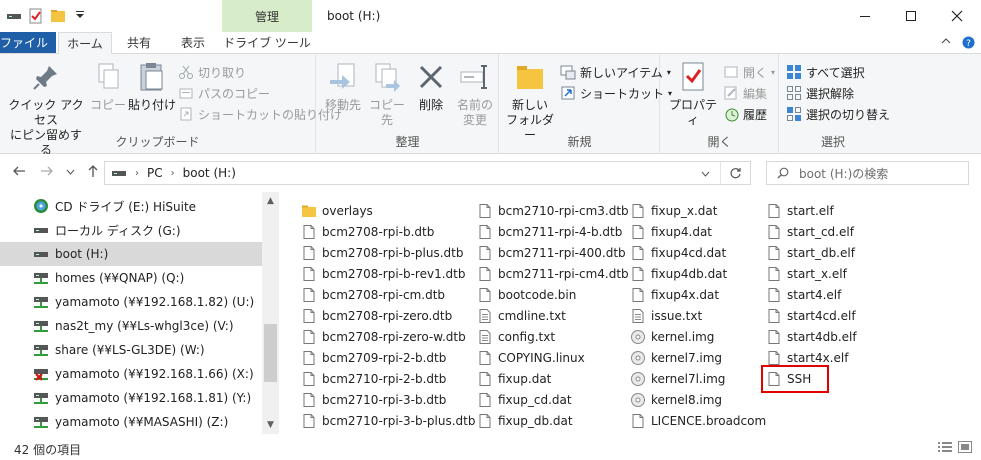 Image resolution: width=981 pixels, height=460 pixels. What do you see at coordinates (131, 350) in the screenshot?
I see `nav-item: share (¥¥LS-GL3DE) (W:)` at bounding box center [131, 350].